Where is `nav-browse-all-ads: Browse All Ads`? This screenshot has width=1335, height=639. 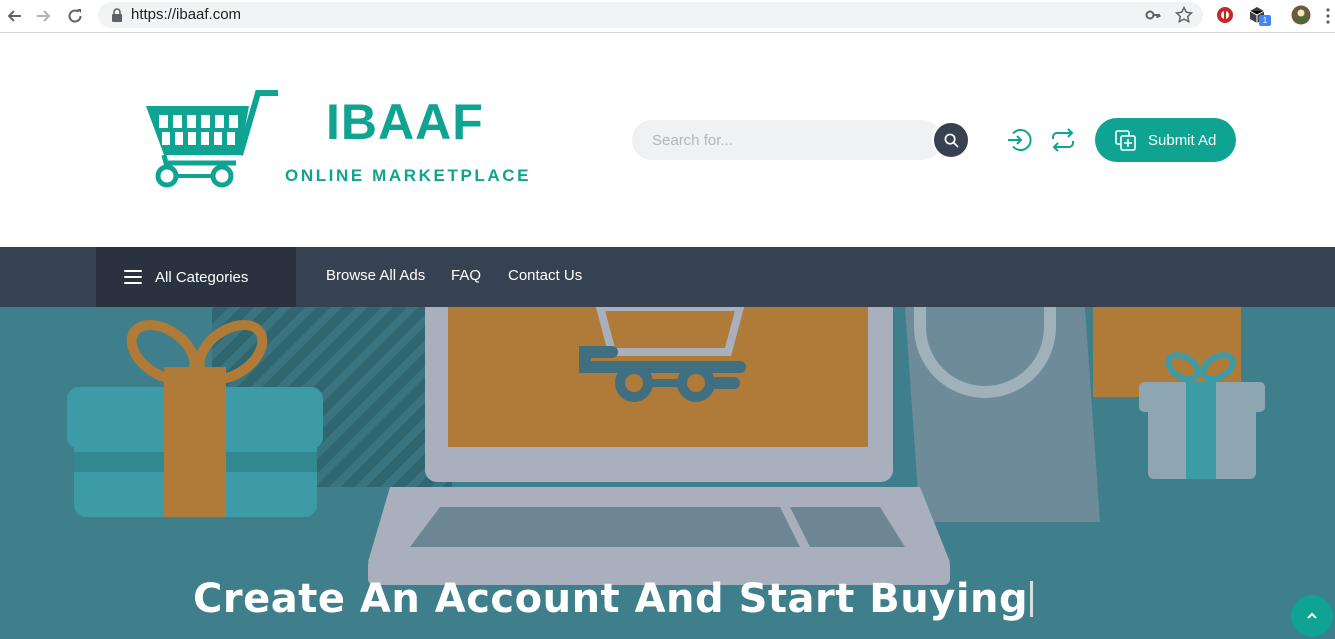 nav-browse-all-ads: Browse All Ads is located at coordinates (375, 275).